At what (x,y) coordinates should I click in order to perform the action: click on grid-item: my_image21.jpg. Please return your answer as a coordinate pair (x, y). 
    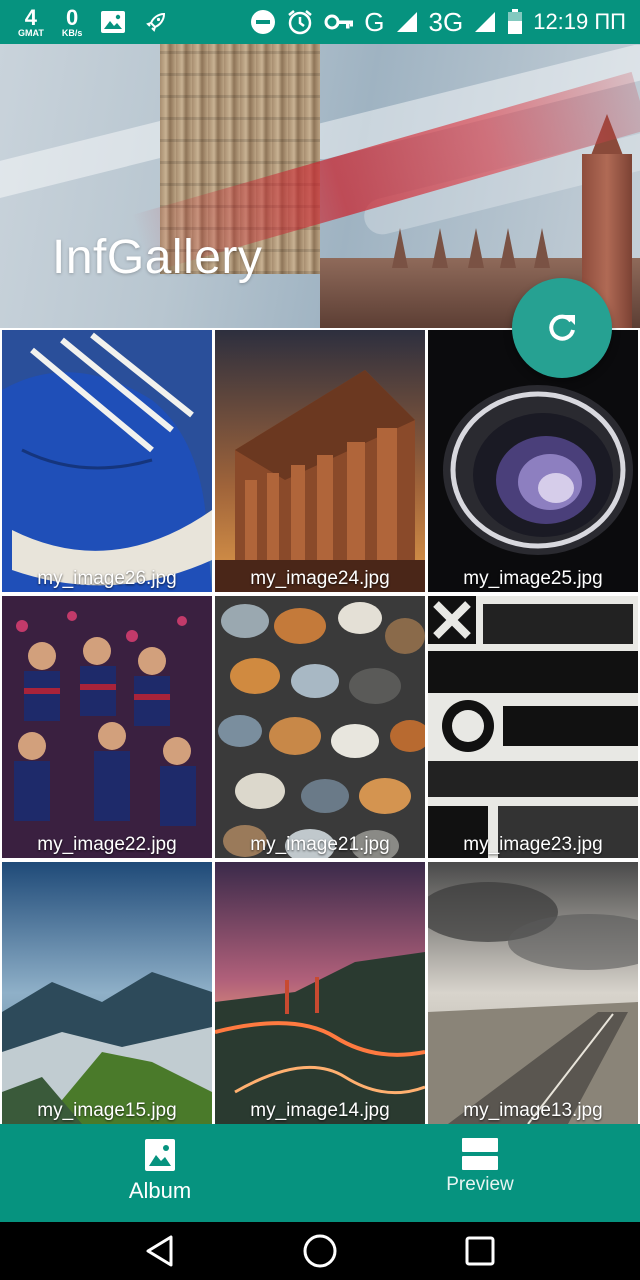
    Looking at the image, I should click on (320, 727).